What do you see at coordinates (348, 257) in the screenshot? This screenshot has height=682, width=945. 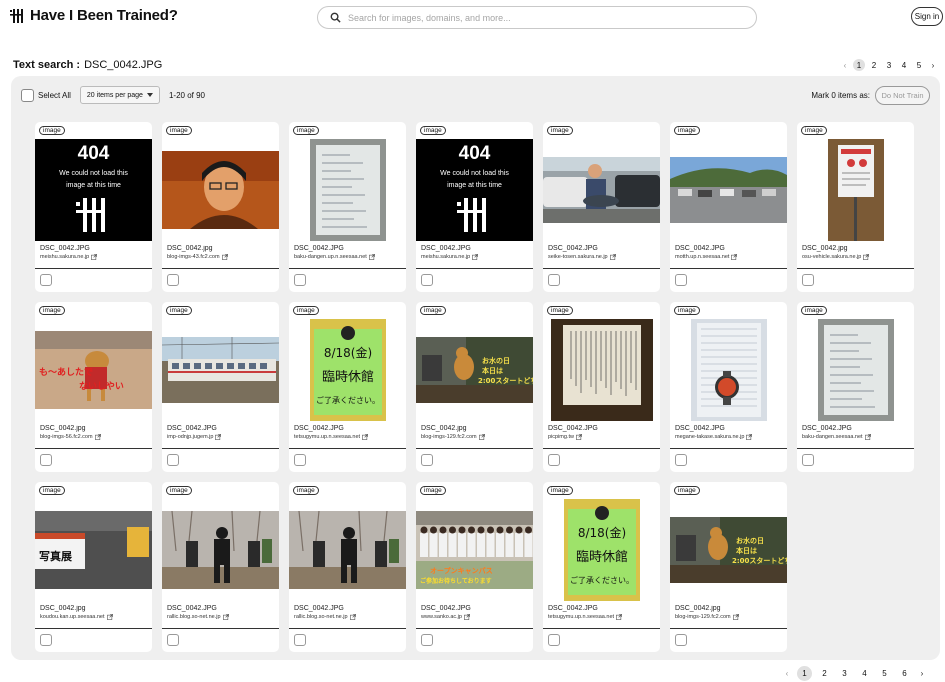 I see `result-domain-link: baku-dangen.up.n.seesaa.net` at bounding box center [348, 257].